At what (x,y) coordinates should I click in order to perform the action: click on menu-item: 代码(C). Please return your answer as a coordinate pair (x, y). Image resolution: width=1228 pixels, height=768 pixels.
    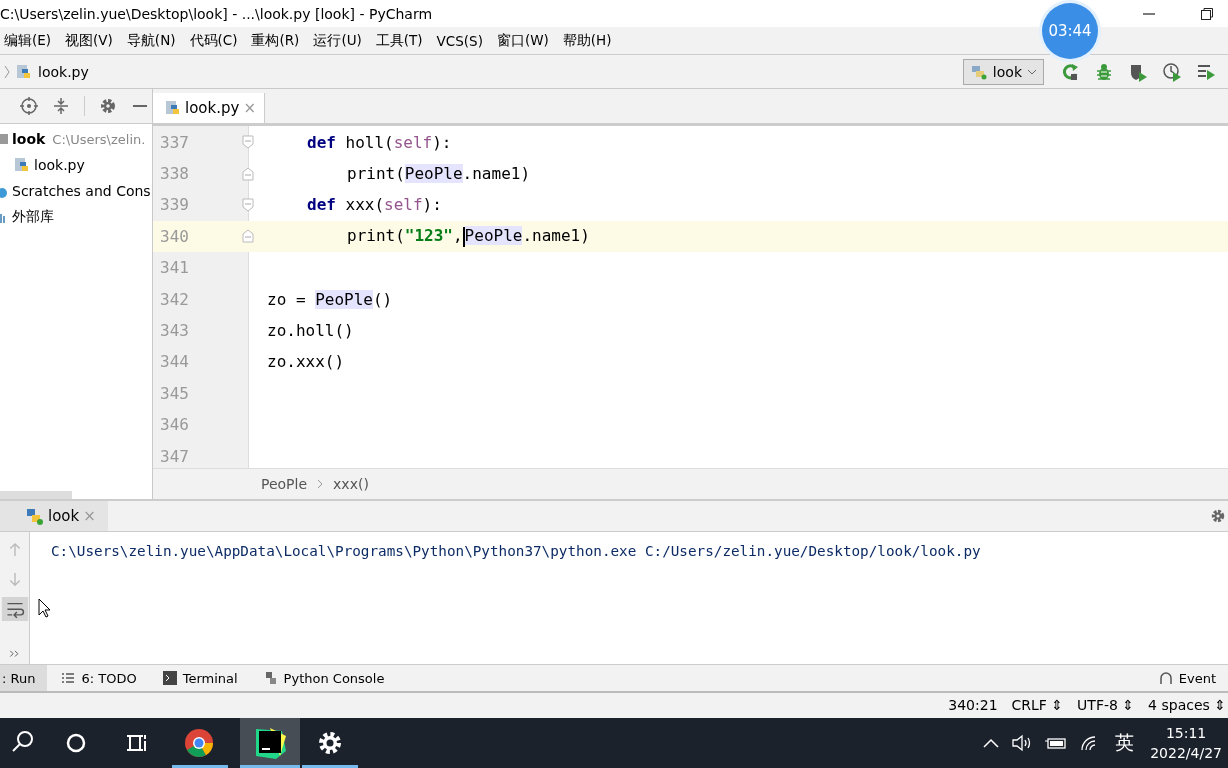
    Looking at the image, I should click on (213, 40).